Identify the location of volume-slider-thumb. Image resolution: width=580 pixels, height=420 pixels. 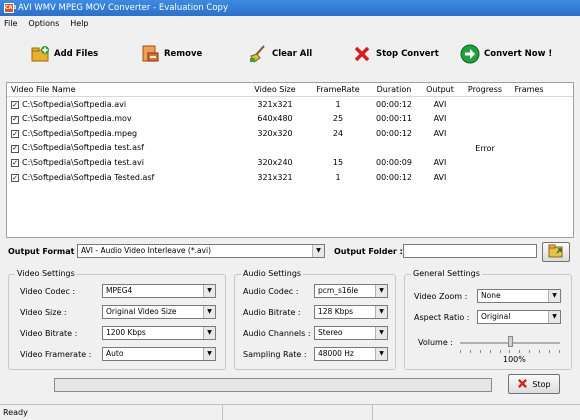
(510, 341).